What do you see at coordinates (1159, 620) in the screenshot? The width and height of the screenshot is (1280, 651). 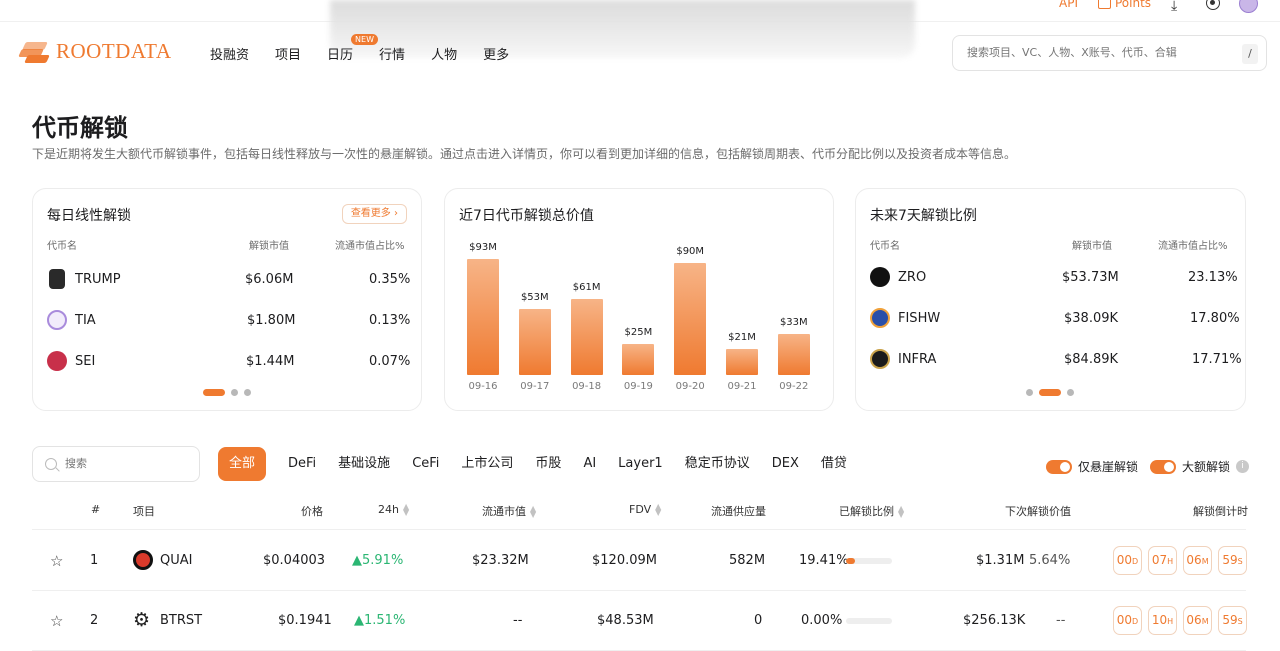 I see `countdown-value: 10` at bounding box center [1159, 620].